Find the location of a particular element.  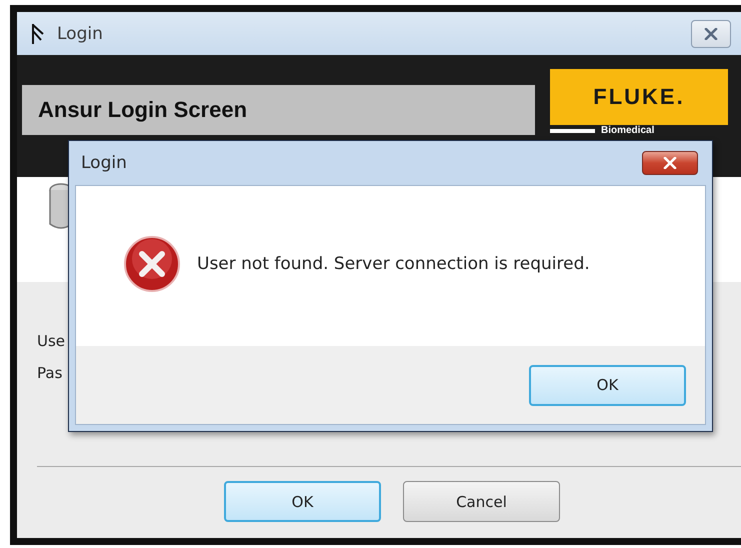

cancel-button: Cancel is located at coordinates (481, 501).